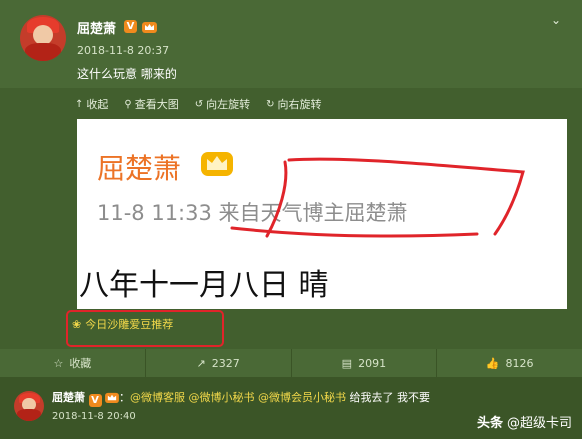 This screenshot has height=439, width=582. I want to click on collapse-button: ↑ 收起, so click(91, 104).